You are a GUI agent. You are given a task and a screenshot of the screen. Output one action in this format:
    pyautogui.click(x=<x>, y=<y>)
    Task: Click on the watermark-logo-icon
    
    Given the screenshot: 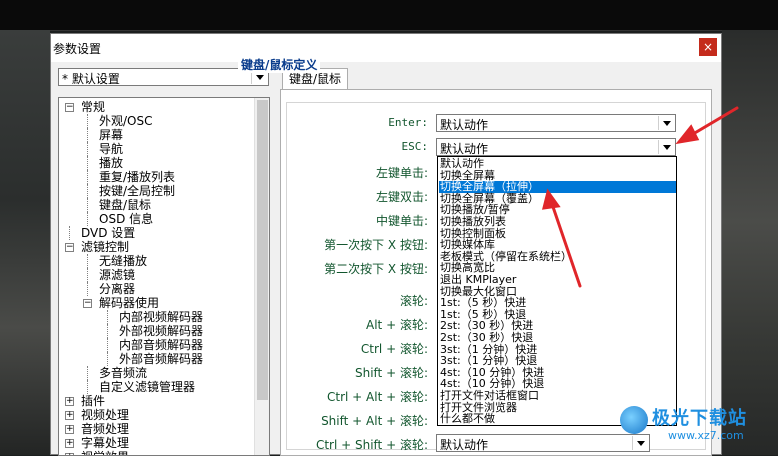 What is the action you would take?
    pyautogui.click(x=634, y=420)
    